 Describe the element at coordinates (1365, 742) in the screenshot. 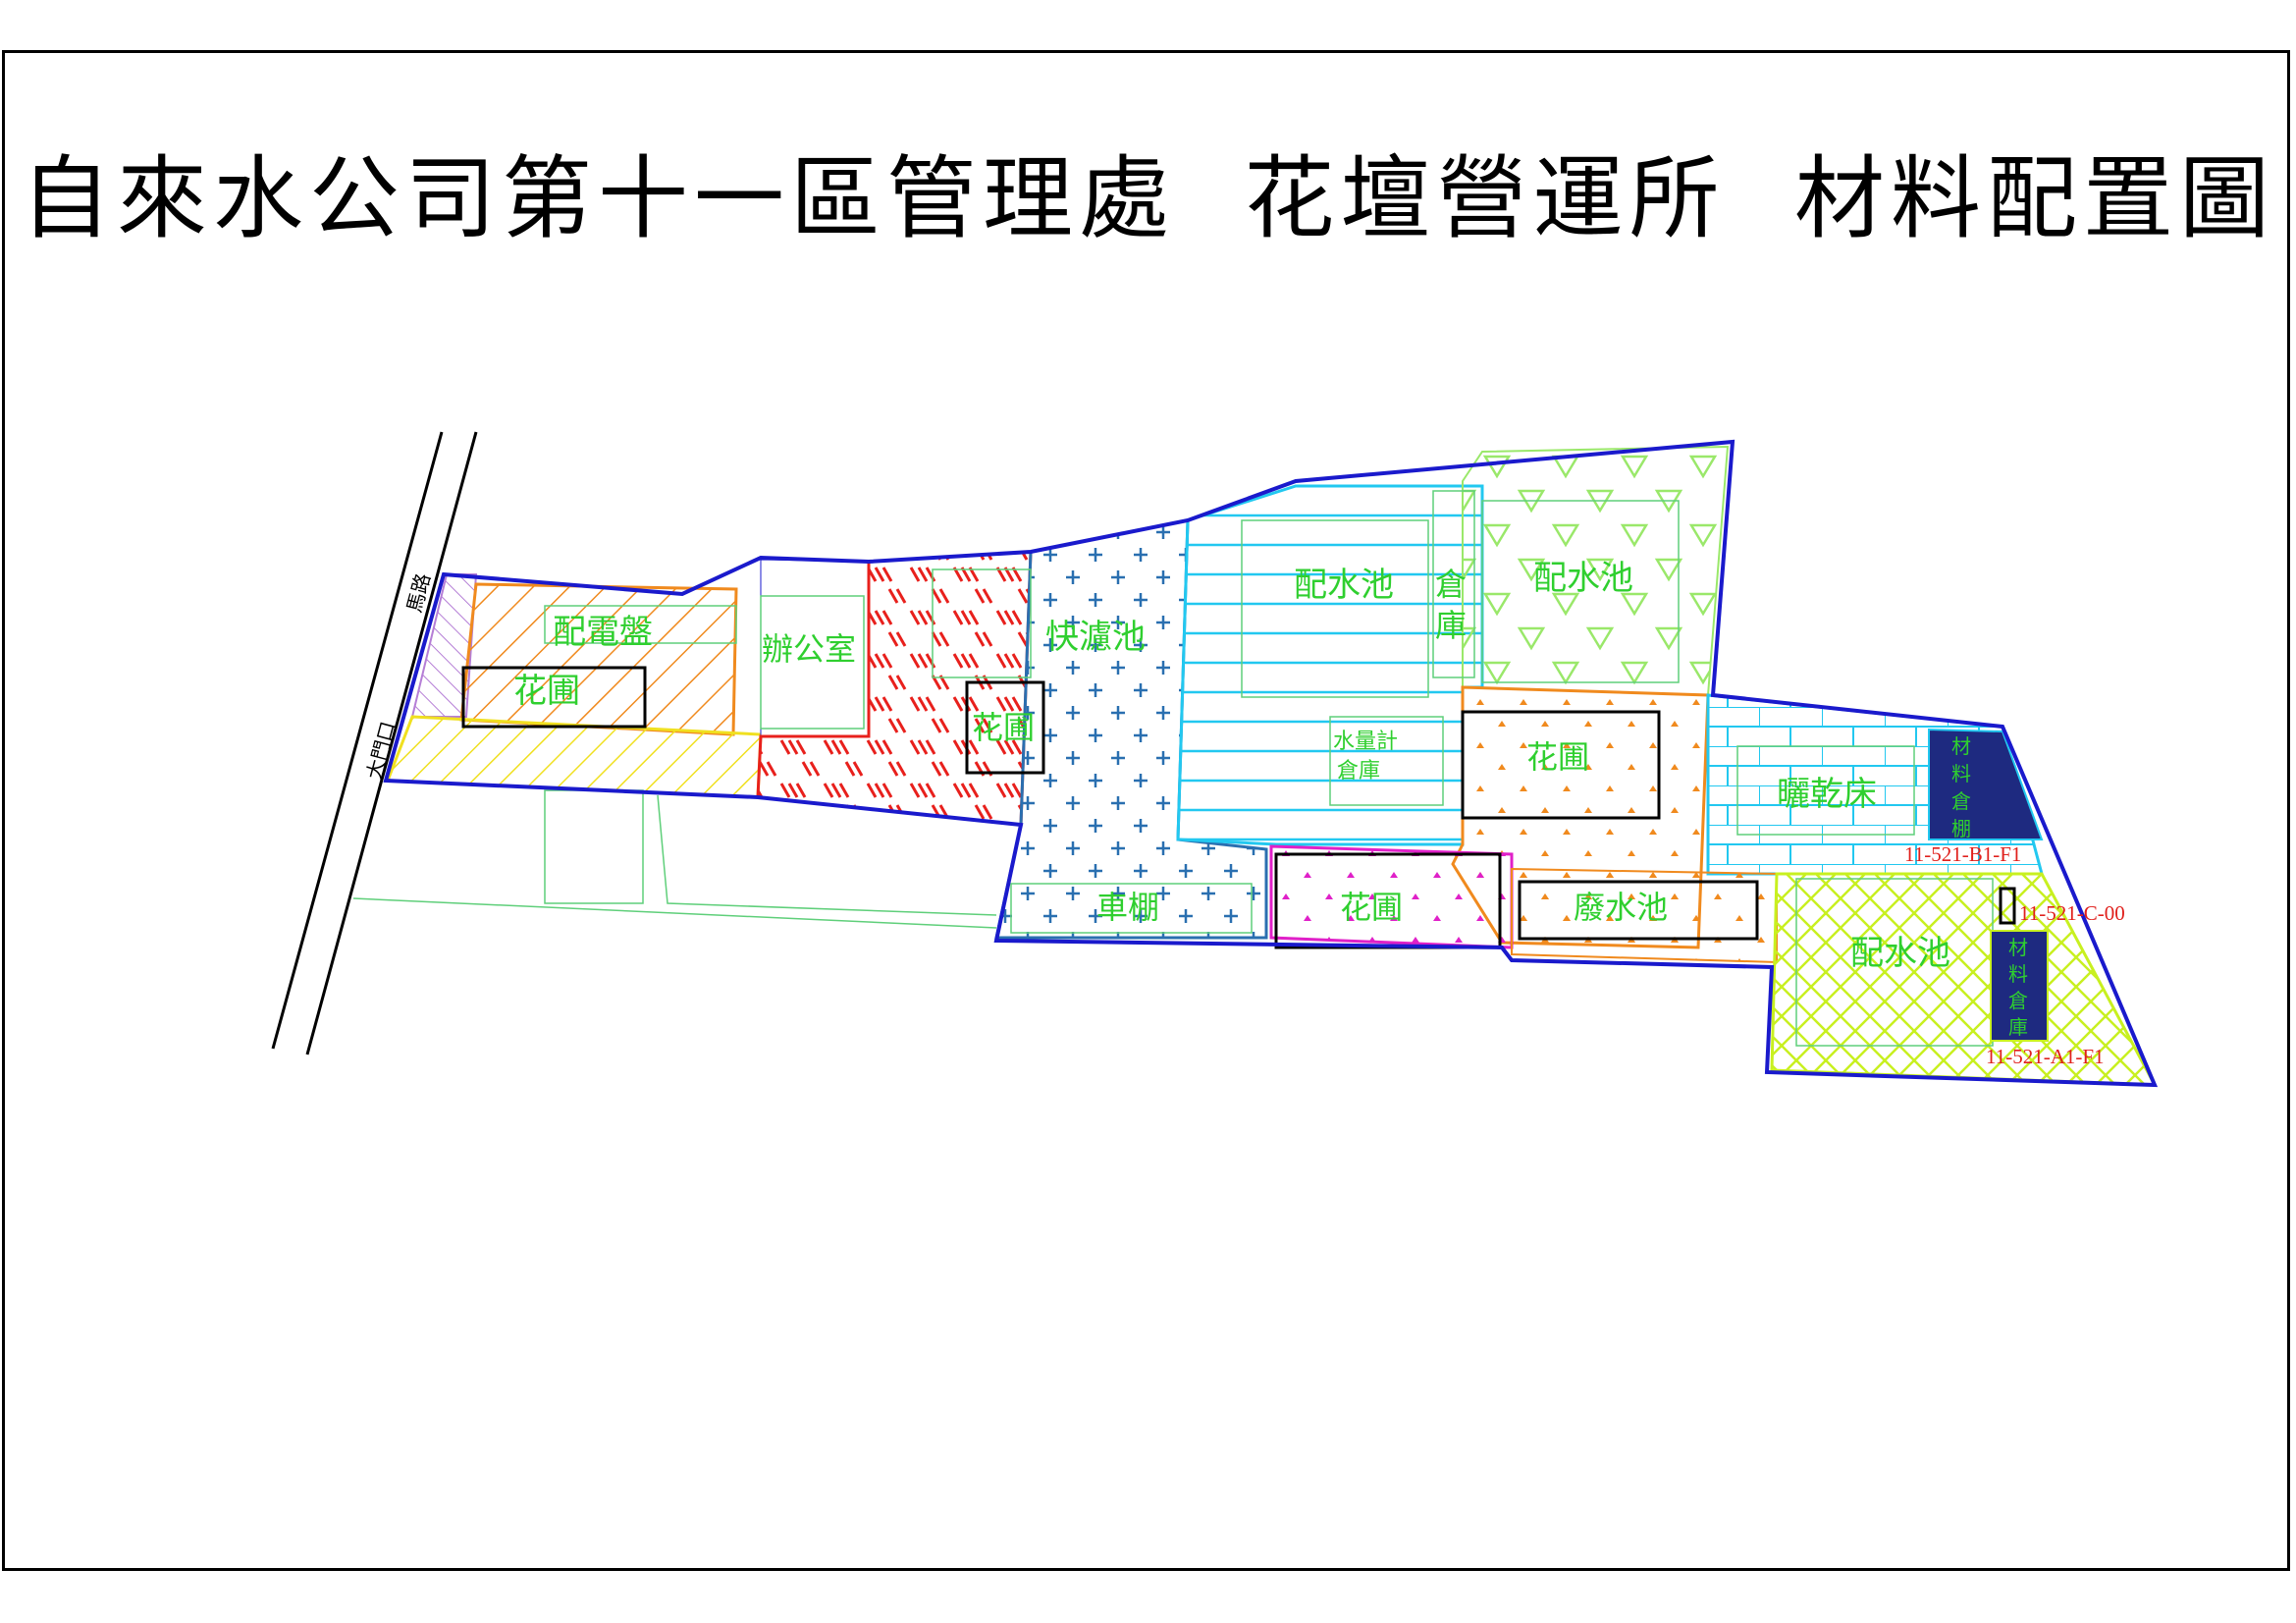

I see `label-meter-warehouse-a: 水量計` at that location.